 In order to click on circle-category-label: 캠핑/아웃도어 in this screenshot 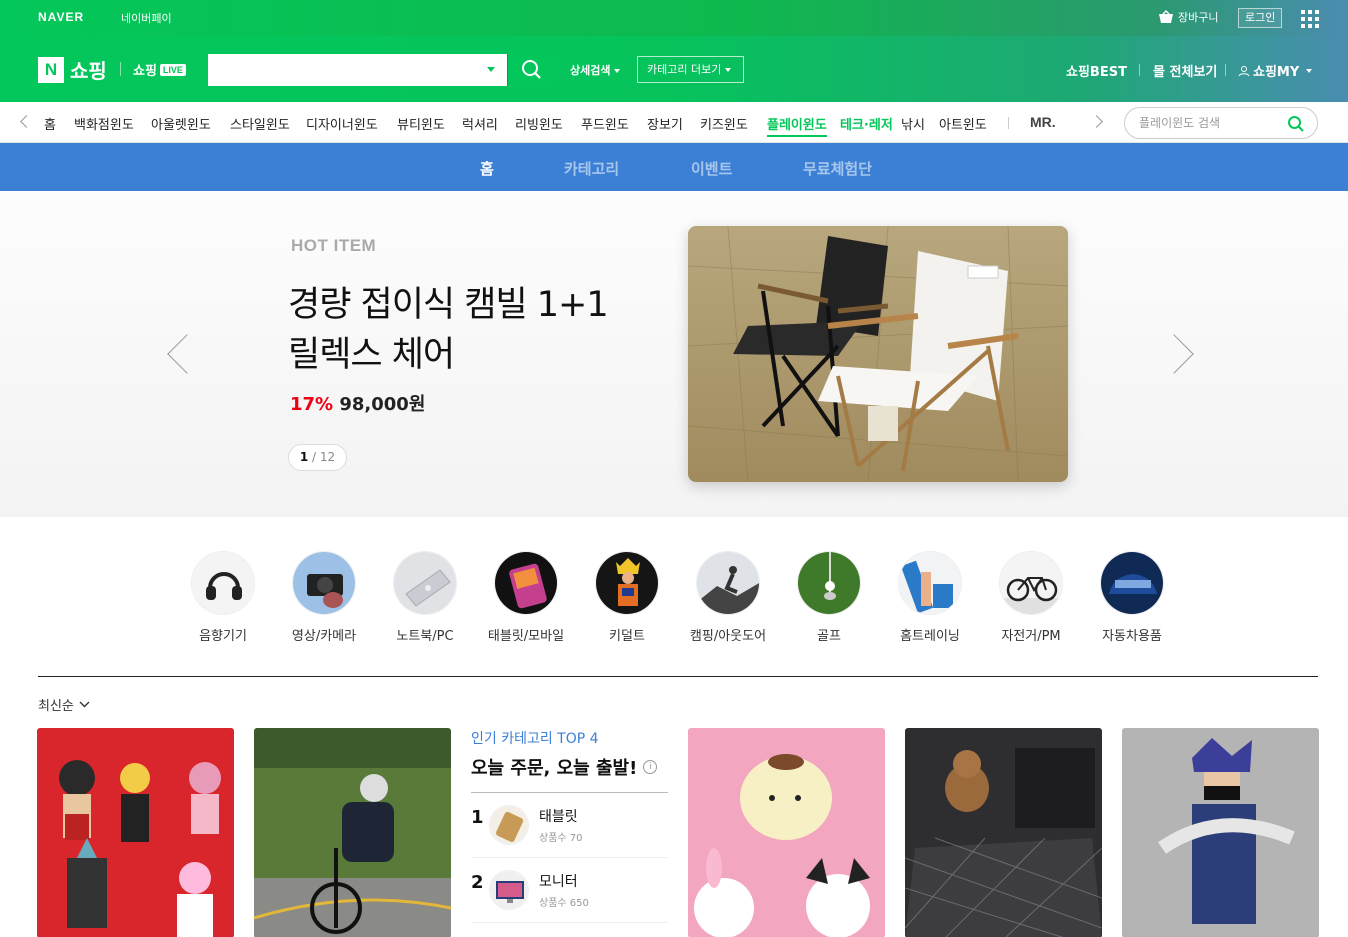, I will do `click(728, 636)`.